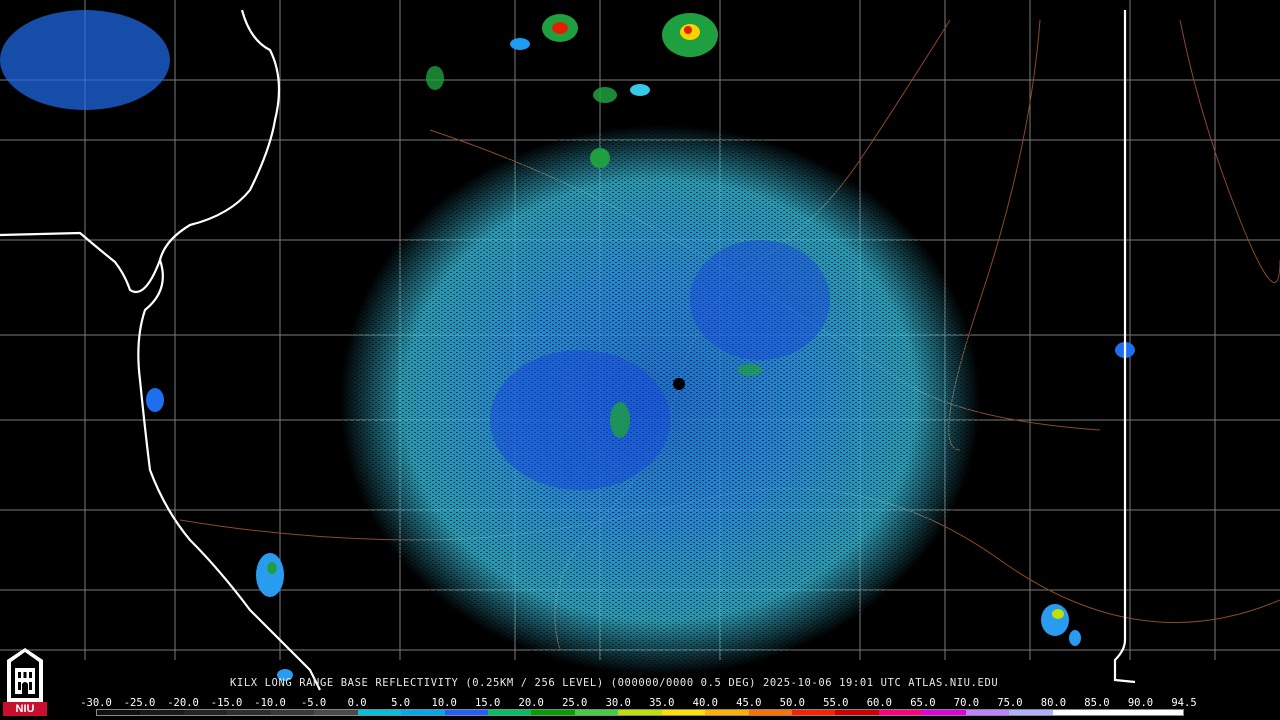 This screenshot has width=1280, height=720. Describe the element at coordinates (575, 703) in the screenshot. I see `scale-tick-label: 25.0` at that location.